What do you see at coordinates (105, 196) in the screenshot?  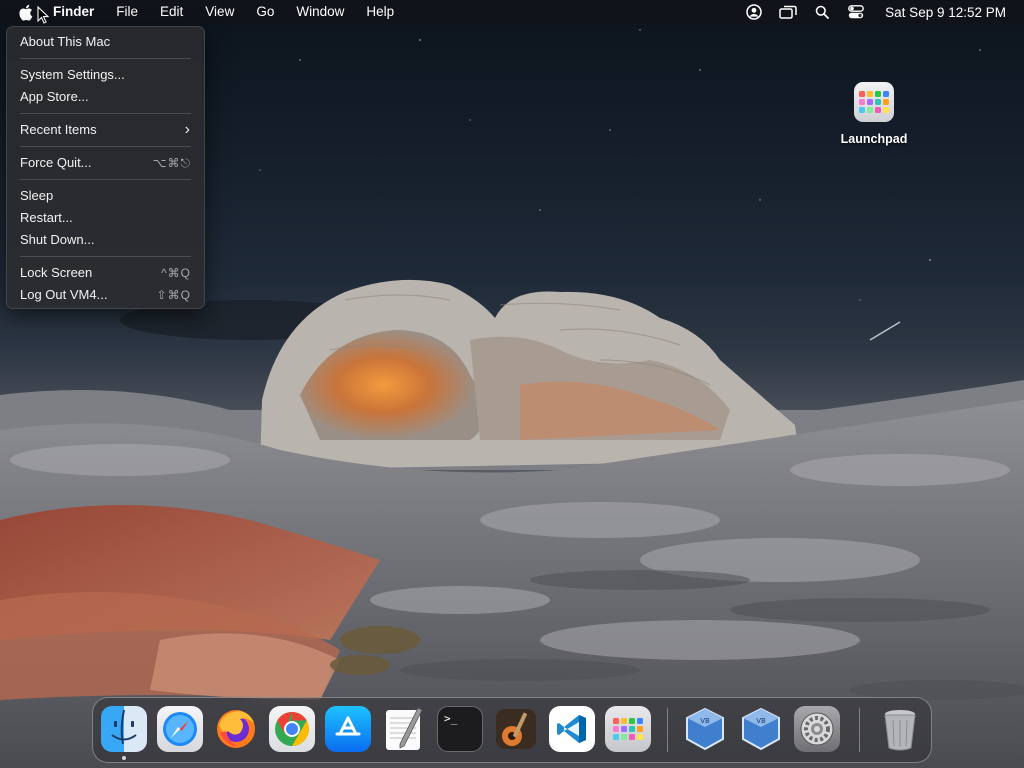 I see `menu-item-sleep: Sleep` at bounding box center [105, 196].